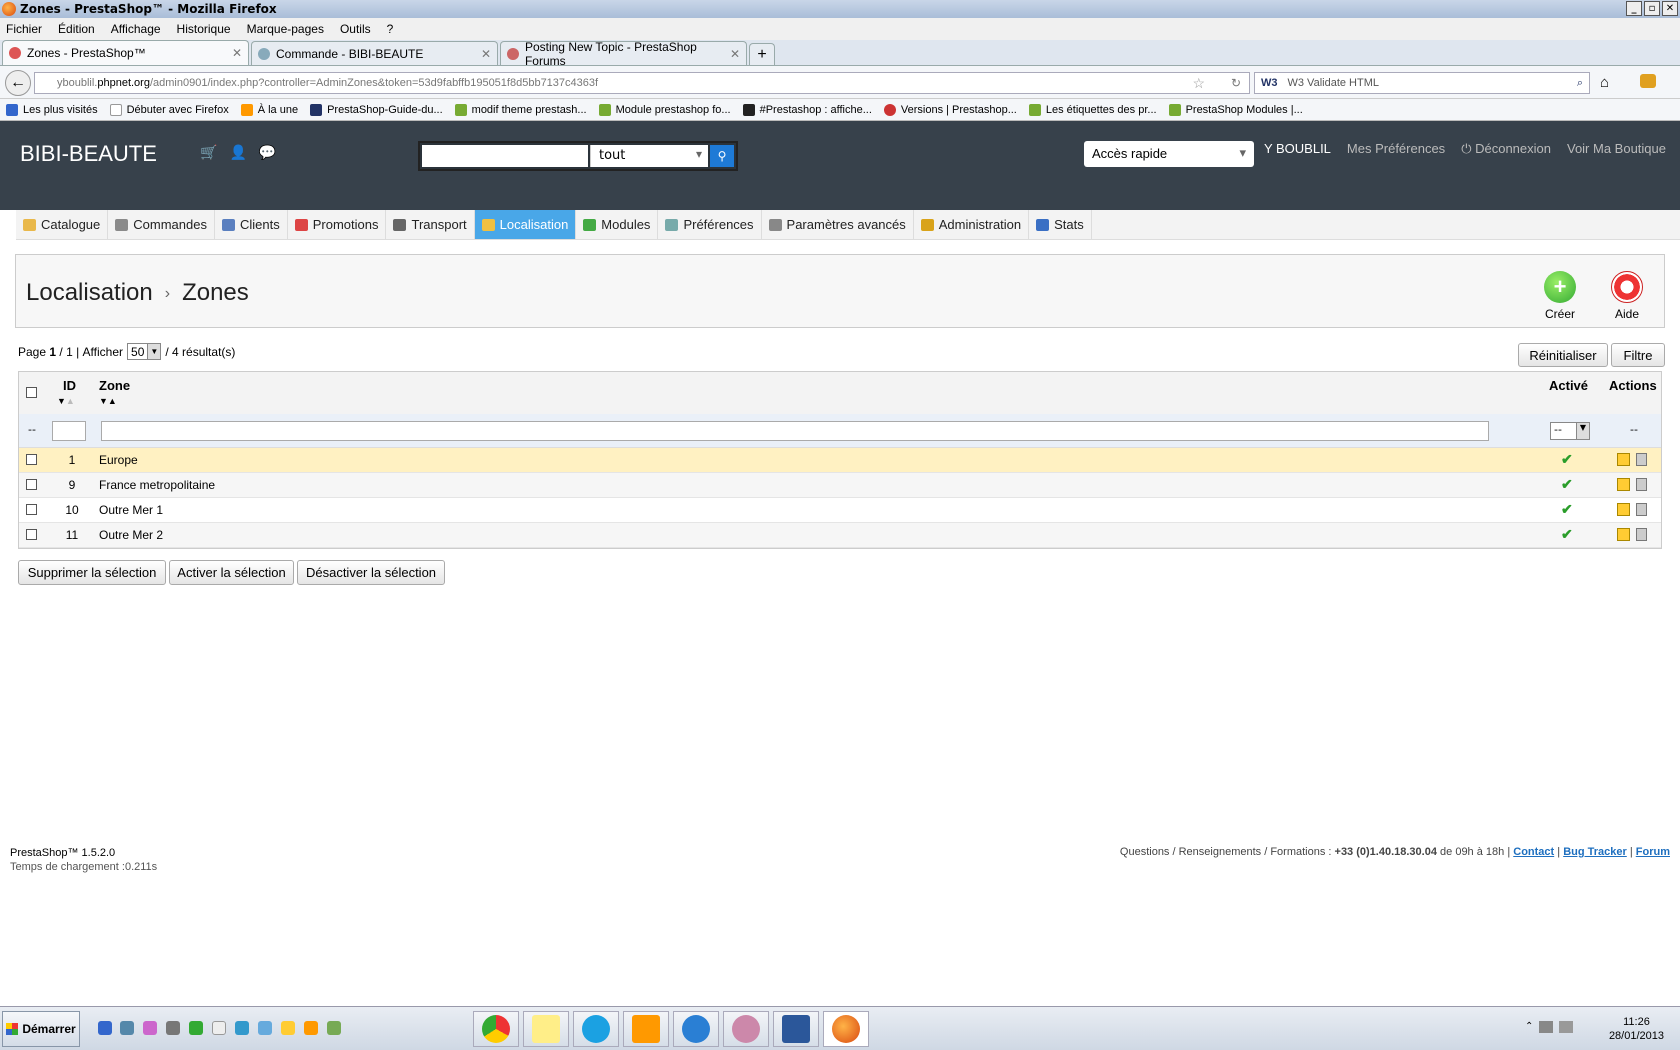 This screenshot has width=1680, height=1050. I want to click on contact-link: Contact, so click(1533, 852).